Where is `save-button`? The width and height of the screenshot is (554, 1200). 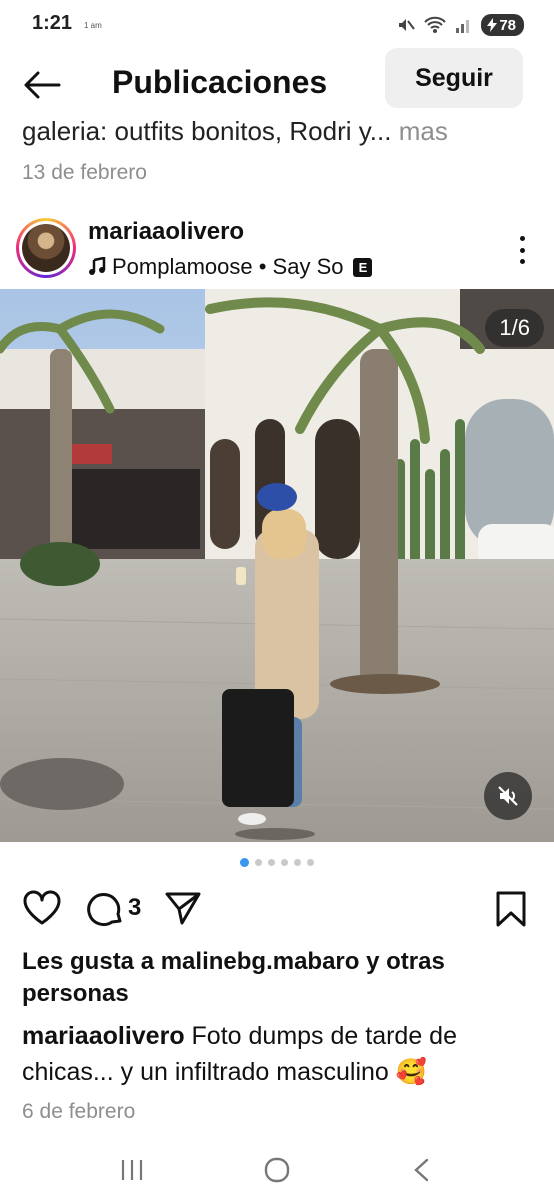 save-button is located at coordinates (511, 911).